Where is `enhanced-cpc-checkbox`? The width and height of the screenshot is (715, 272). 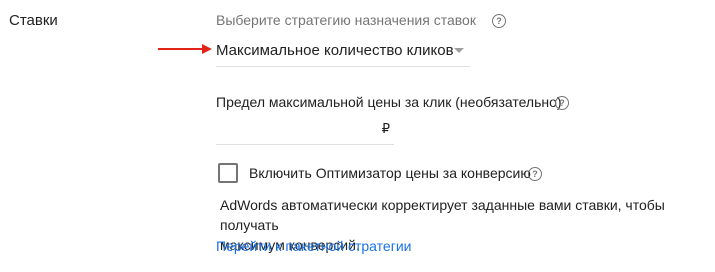 enhanced-cpc-checkbox is located at coordinates (228, 173).